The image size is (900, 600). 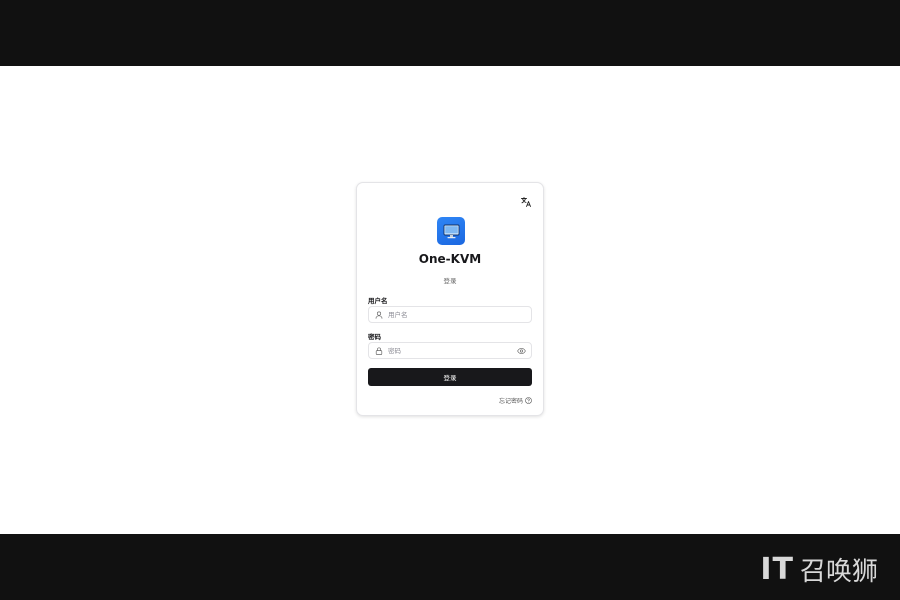 I want to click on app-logo, so click(x=451, y=231).